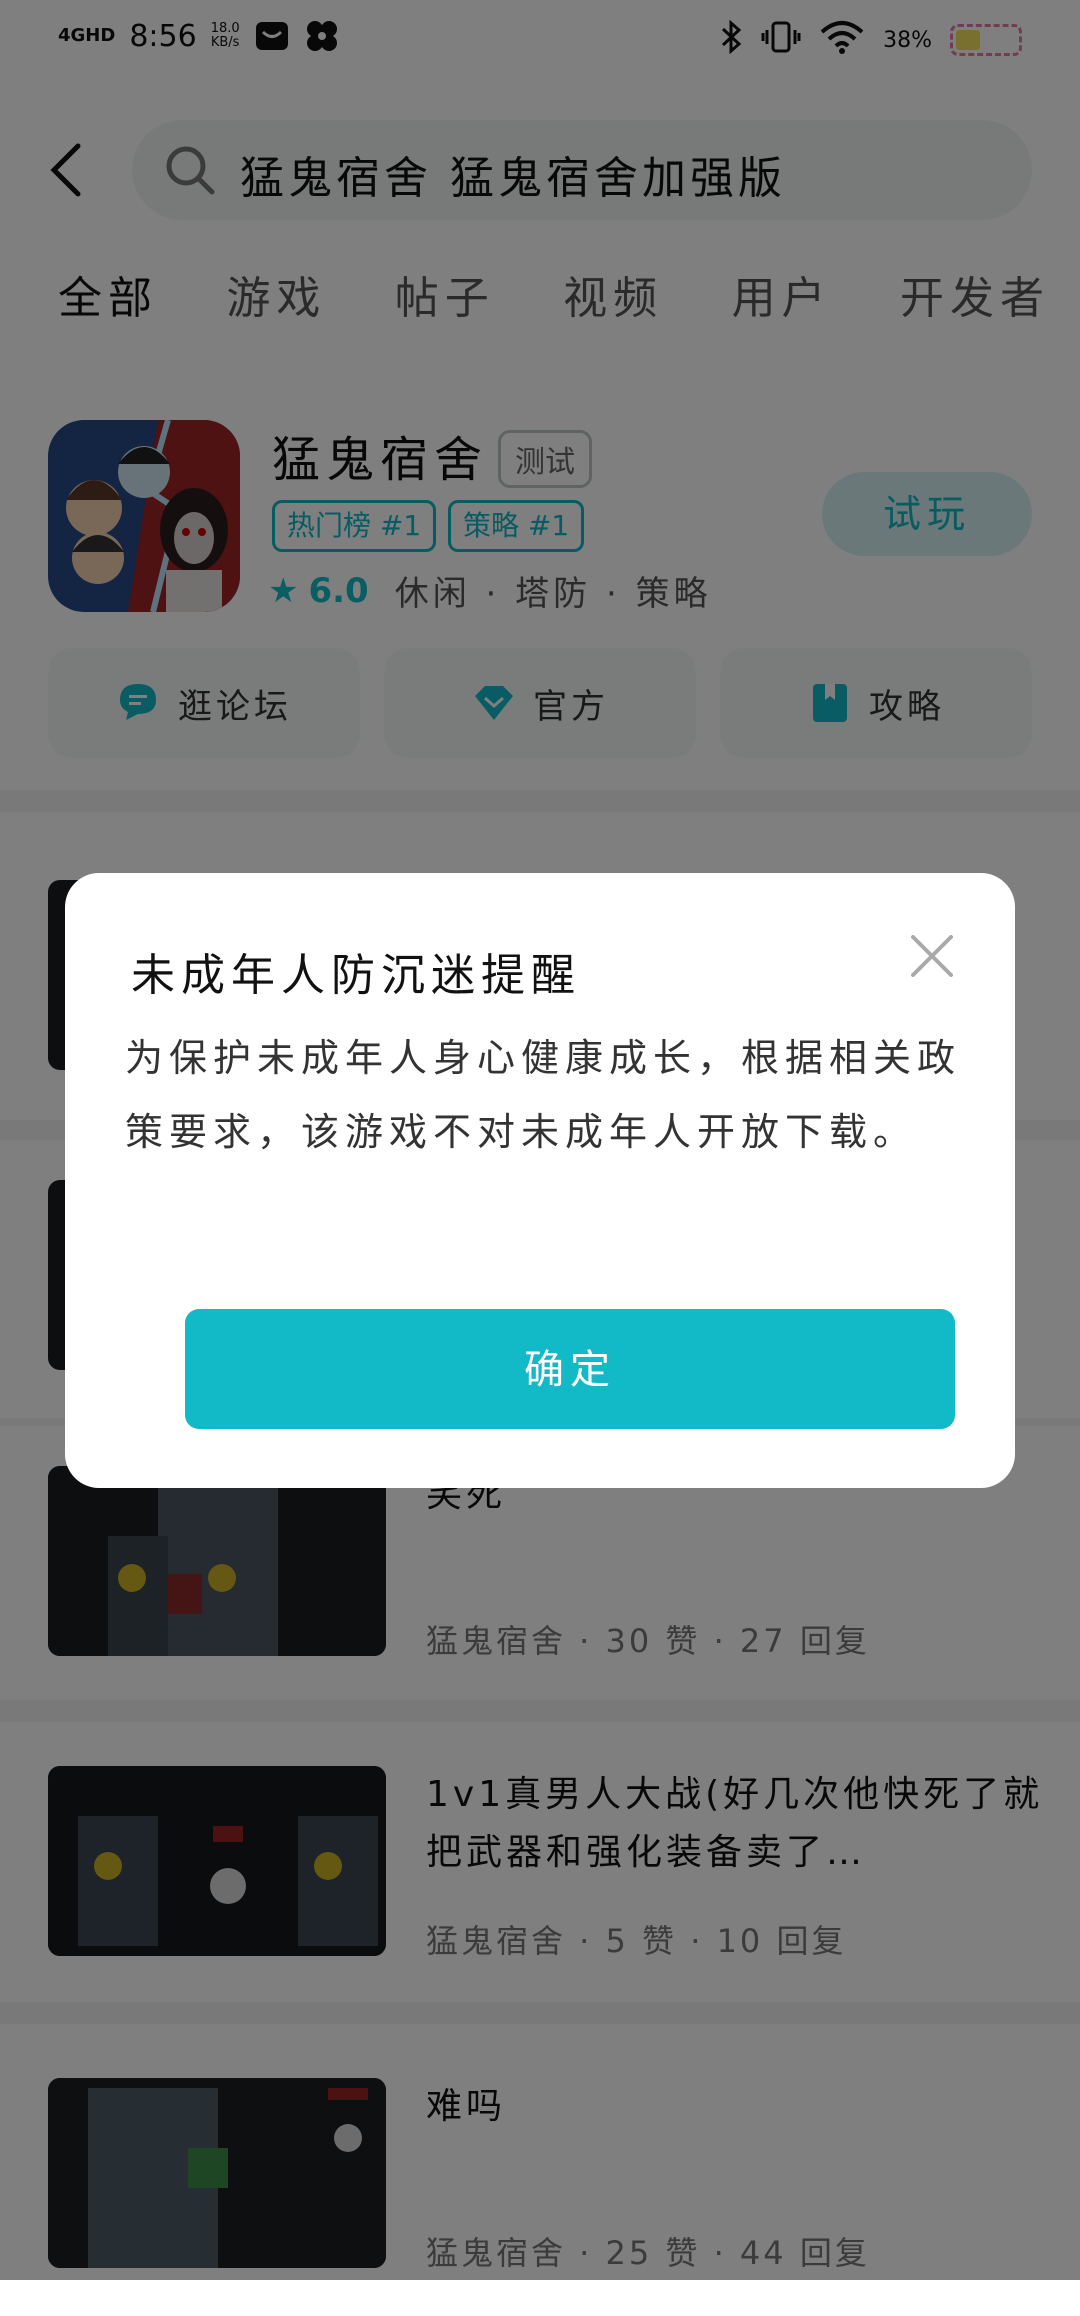 Image resolution: width=1080 pixels, height=2316 pixels. Describe the element at coordinates (356, 975) in the screenshot. I see `dialog-title: 未成年人防沉迷提醒` at that location.